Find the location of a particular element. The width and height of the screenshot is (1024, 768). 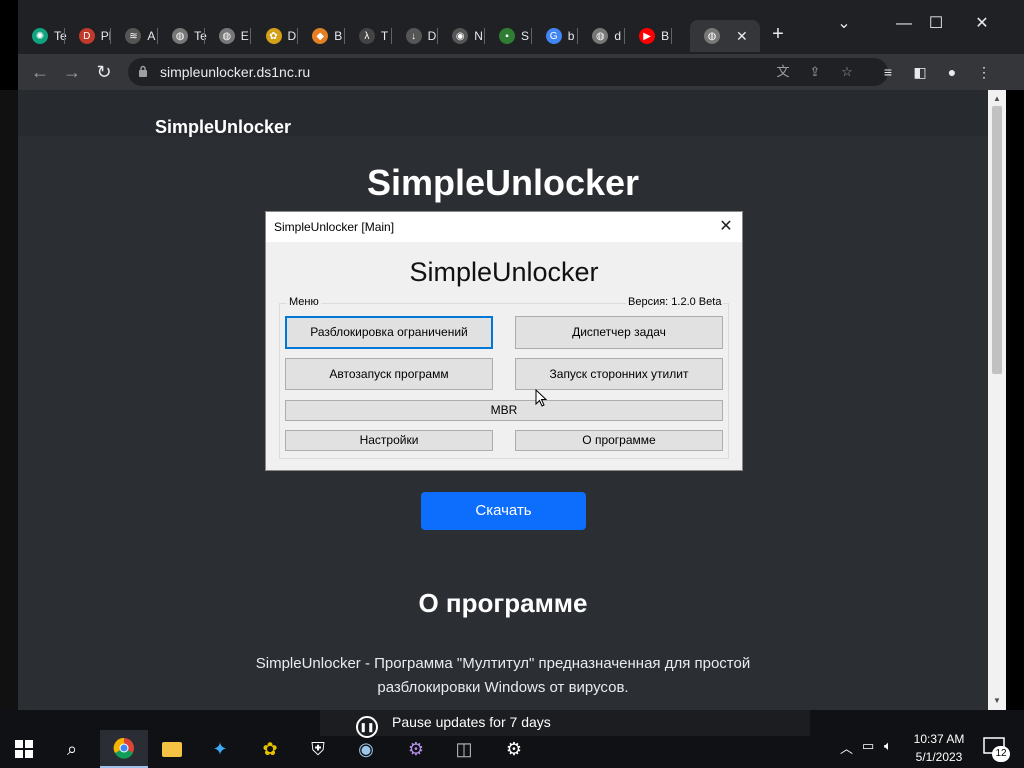

tab-0: ✺ Te is located at coordinates (42, 36).